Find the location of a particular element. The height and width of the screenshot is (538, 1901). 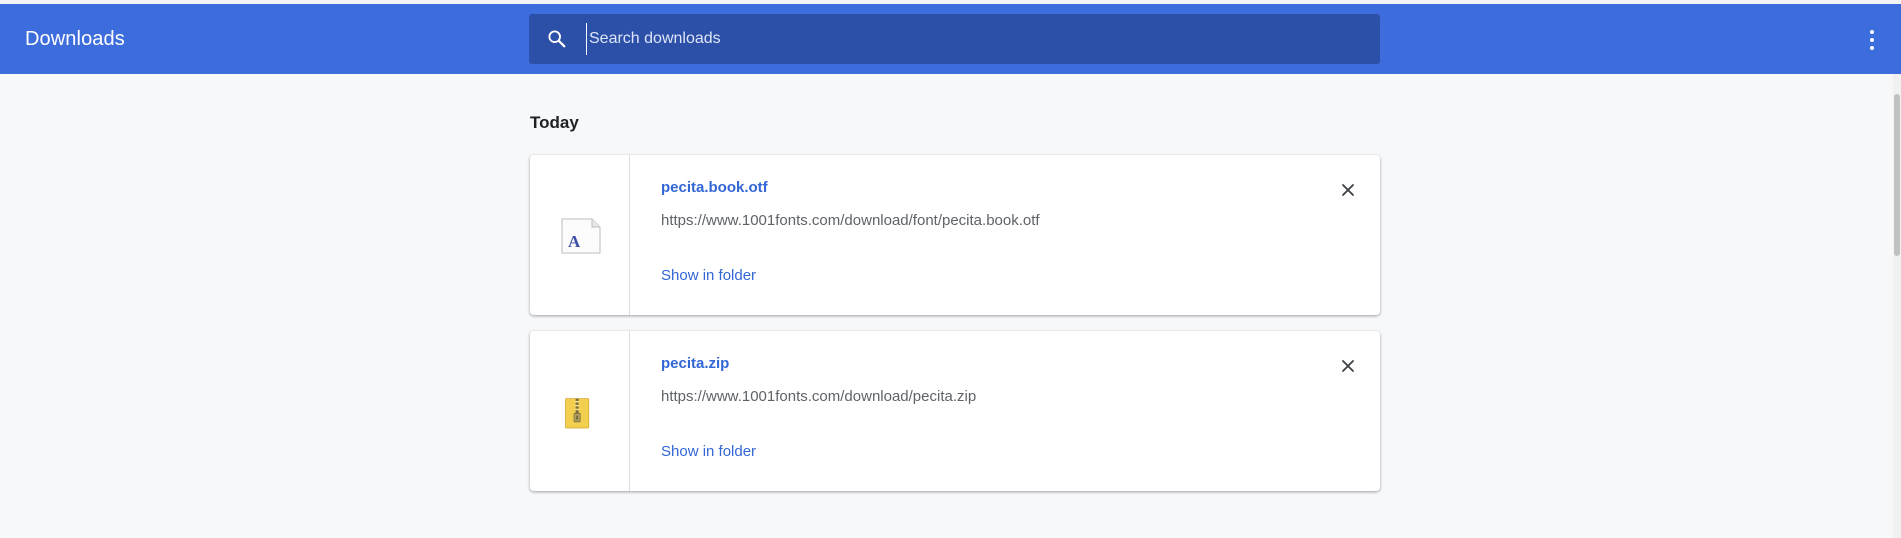

zip-file-icon is located at coordinates (577, 413).